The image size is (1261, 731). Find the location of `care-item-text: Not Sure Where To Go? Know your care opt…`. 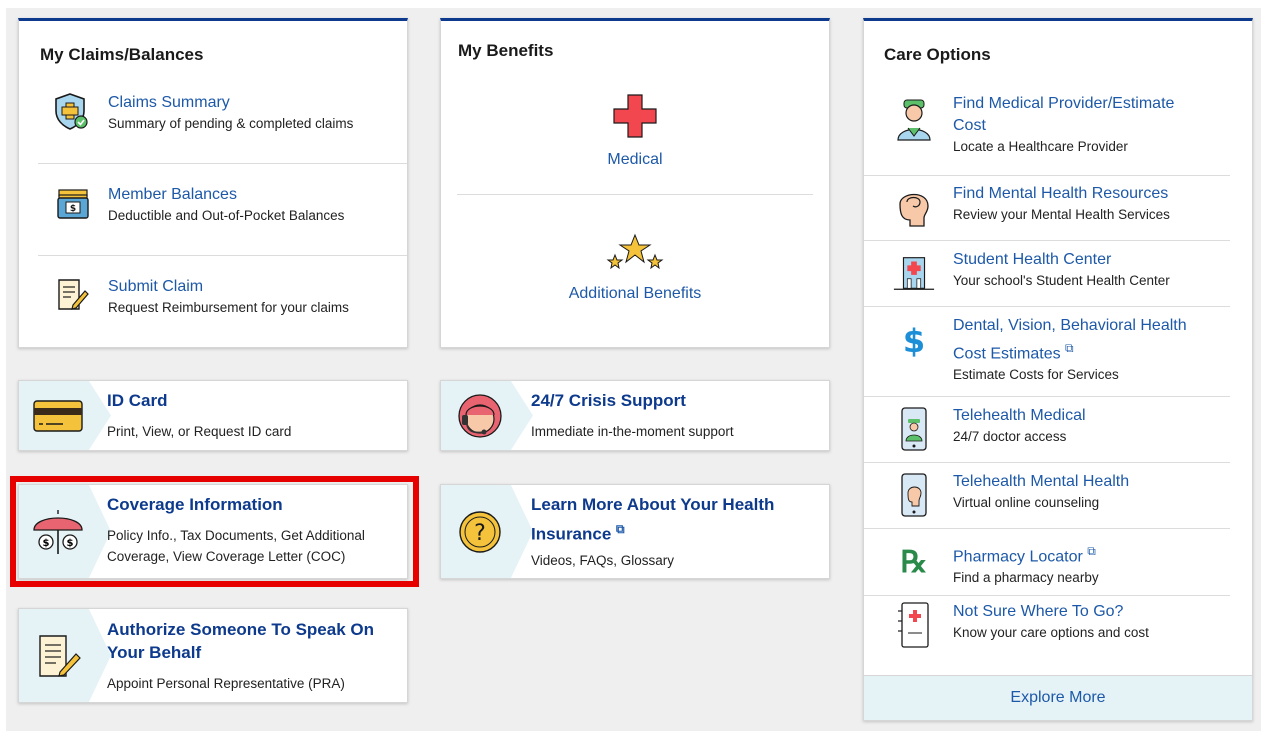

care-item-text: Not Sure Where To Go? Know your care opt… is located at coordinates (1088, 621).